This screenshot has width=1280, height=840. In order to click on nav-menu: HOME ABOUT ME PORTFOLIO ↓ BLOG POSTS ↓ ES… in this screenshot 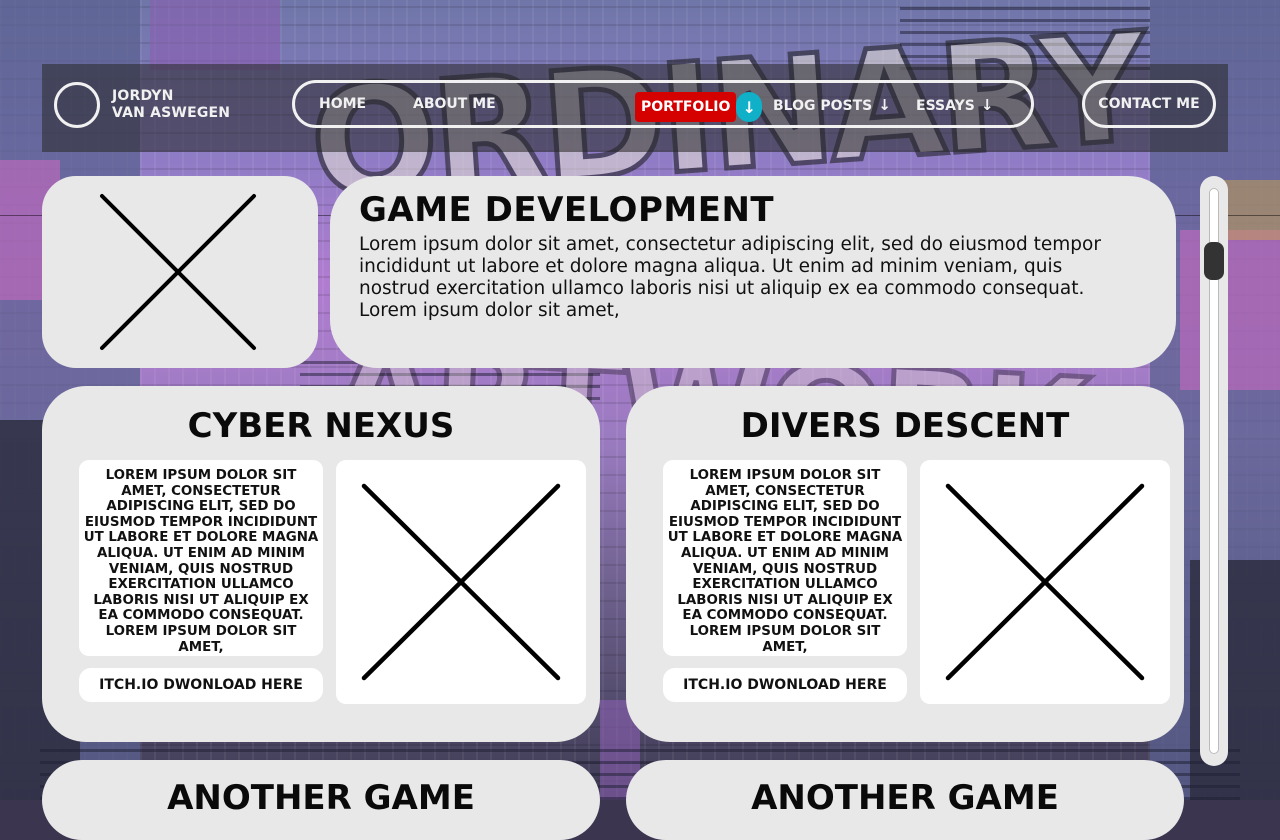, I will do `click(663, 104)`.